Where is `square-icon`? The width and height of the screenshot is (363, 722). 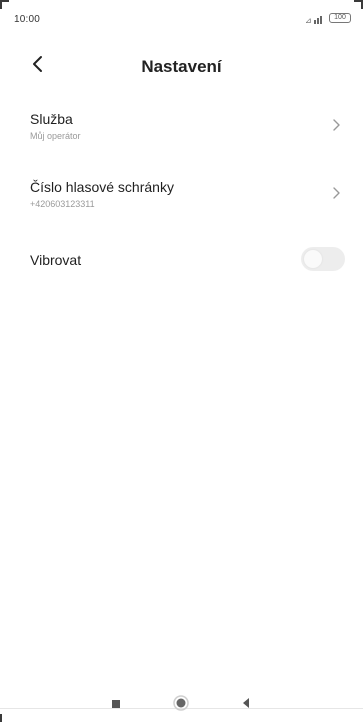
square-icon is located at coordinates (116, 705).